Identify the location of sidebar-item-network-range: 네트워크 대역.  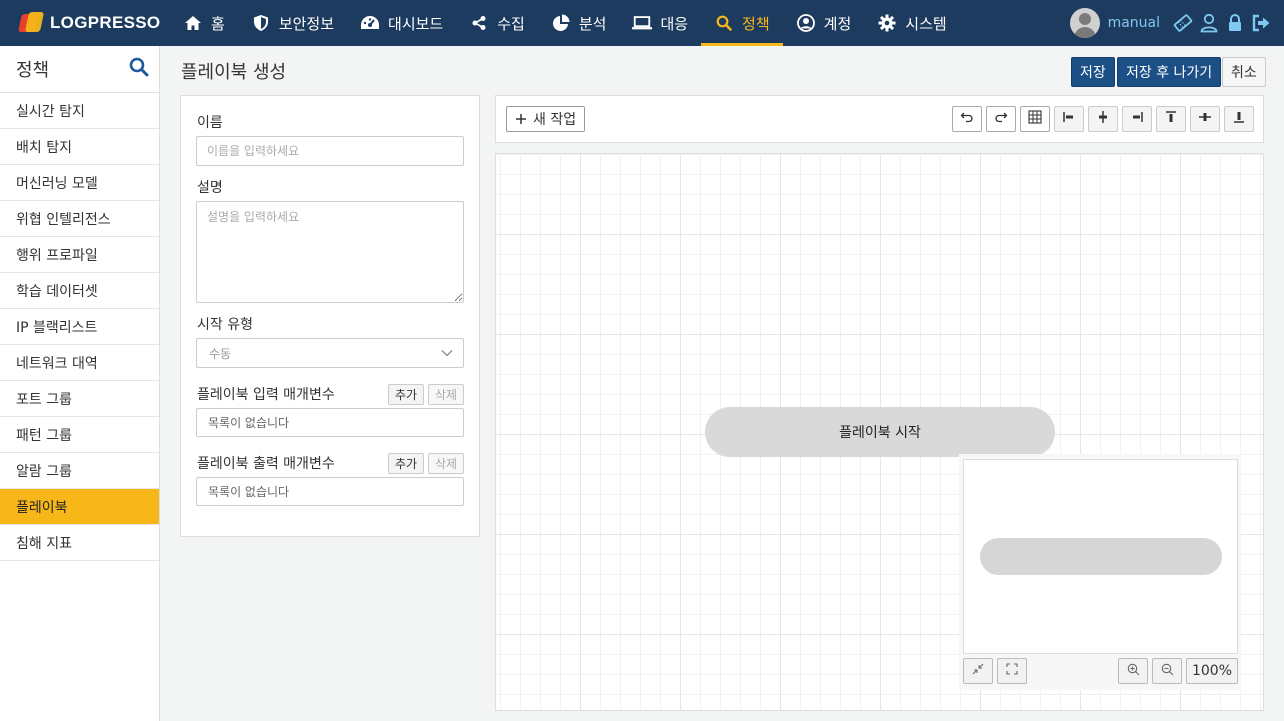
(79, 363).